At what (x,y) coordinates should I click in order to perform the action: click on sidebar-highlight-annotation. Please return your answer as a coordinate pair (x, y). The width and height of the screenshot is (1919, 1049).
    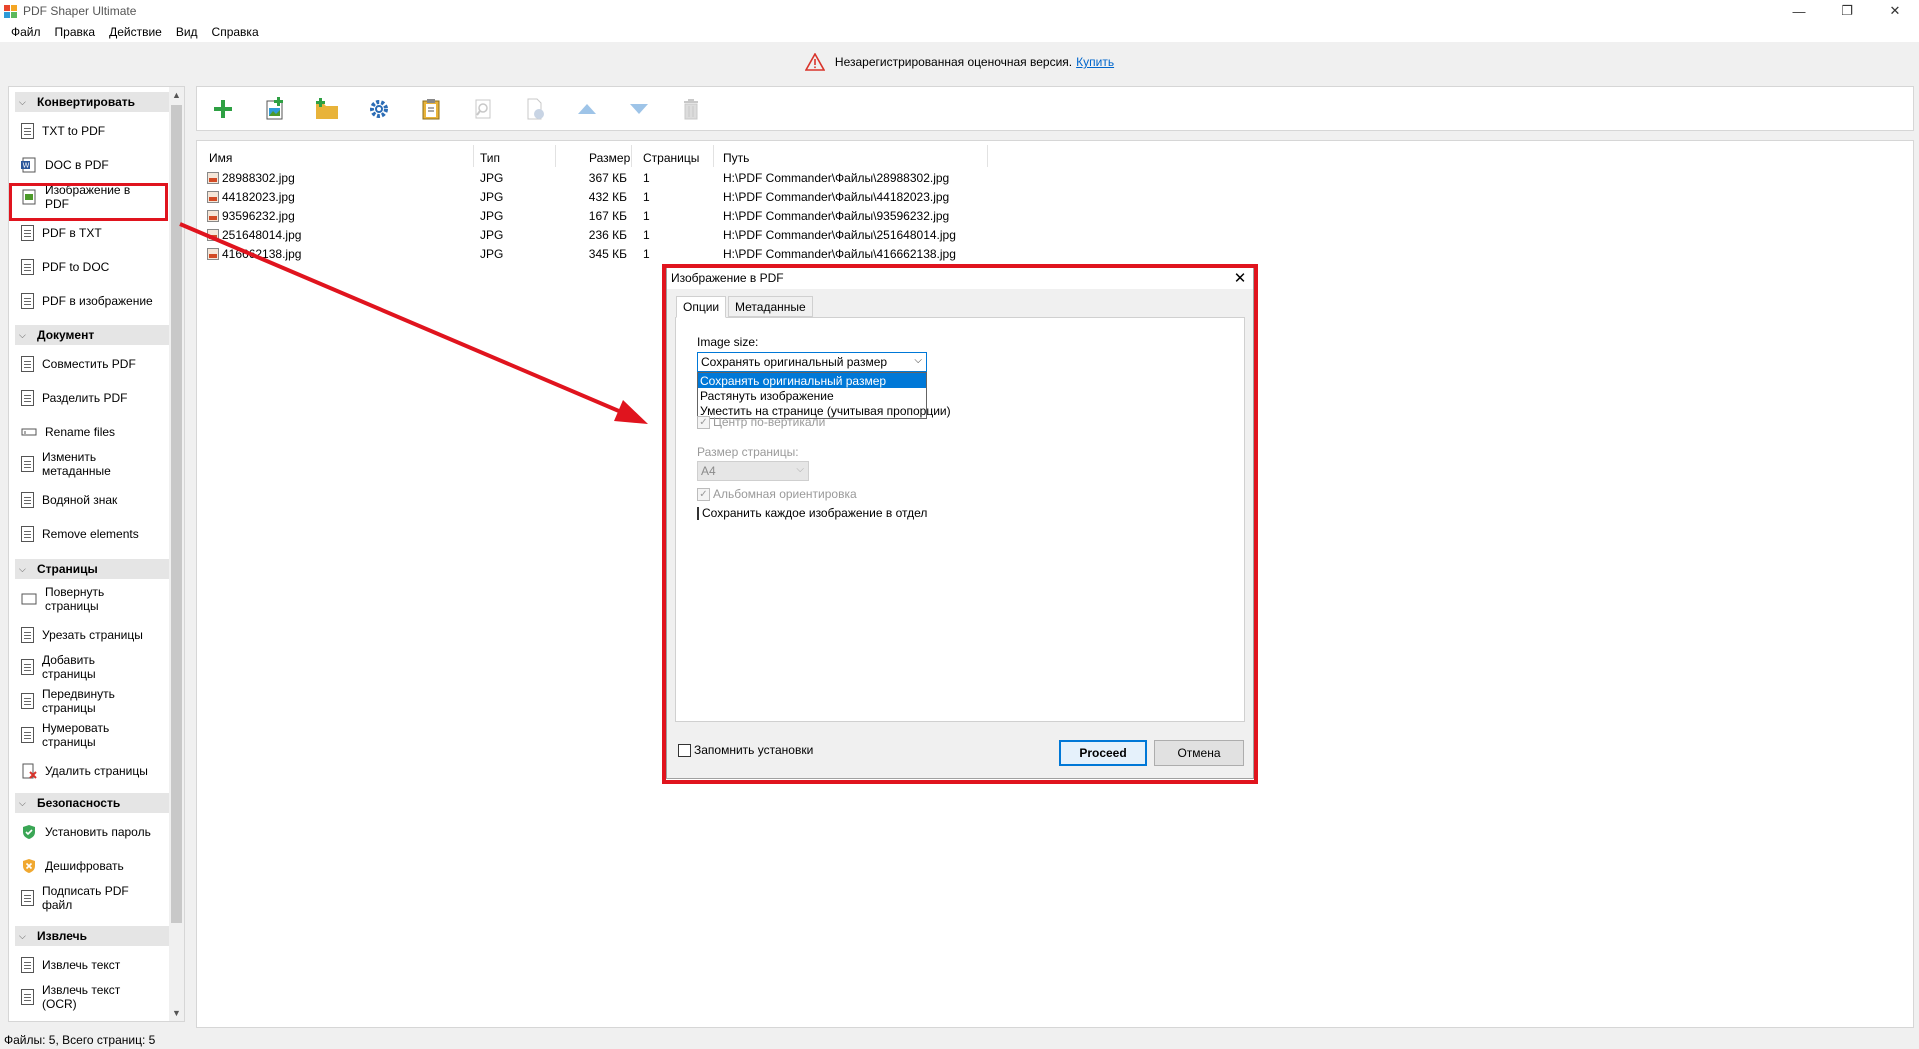
    Looking at the image, I should click on (88, 202).